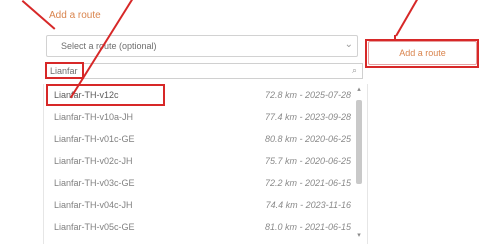 This screenshot has height=246, width=481. Describe the element at coordinates (308, 205) in the screenshot. I see `route-meta: 74.4 km - 2023-11-16` at that location.